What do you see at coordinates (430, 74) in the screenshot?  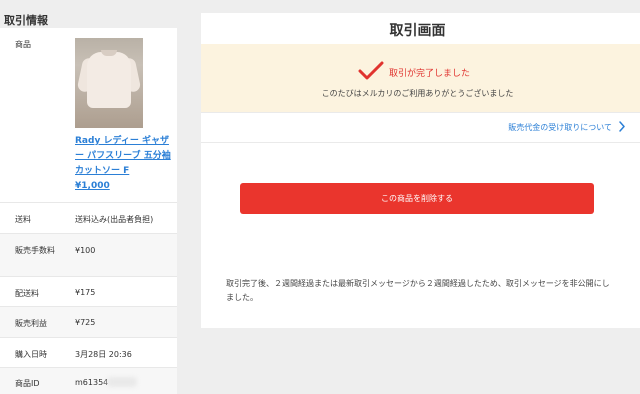 I see `complete-title: 取引が完了しました` at bounding box center [430, 74].